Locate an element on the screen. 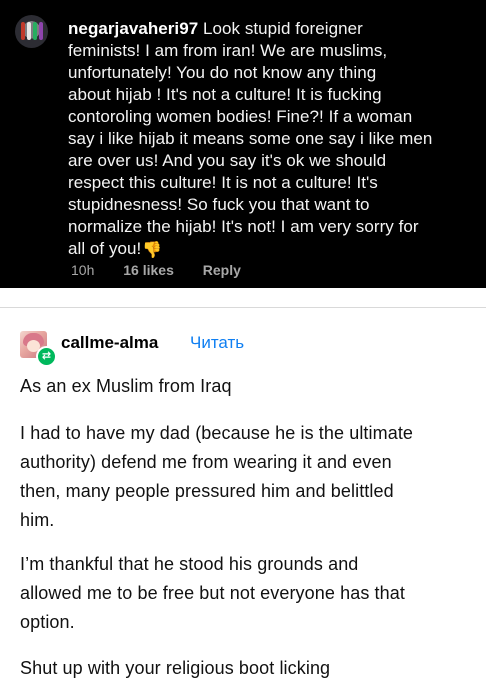 This screenshot has width=486, height=683. poster-username: callme-alma is located at coordinates (109, 343).